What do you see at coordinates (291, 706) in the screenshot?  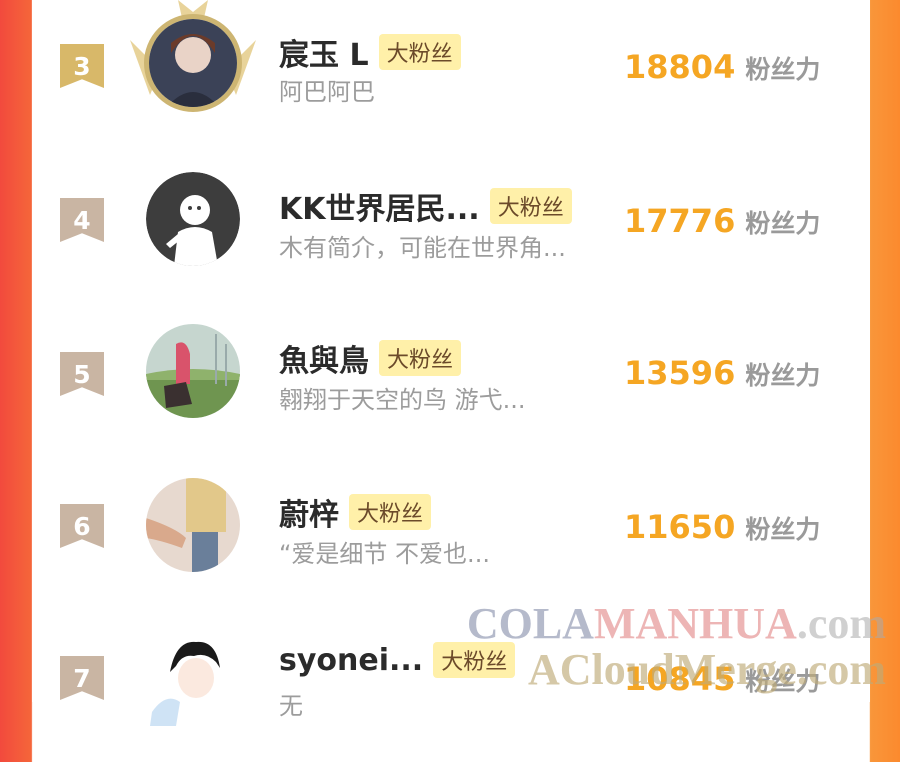 I see `user-intro: 无` at bounding box center [291, 706].